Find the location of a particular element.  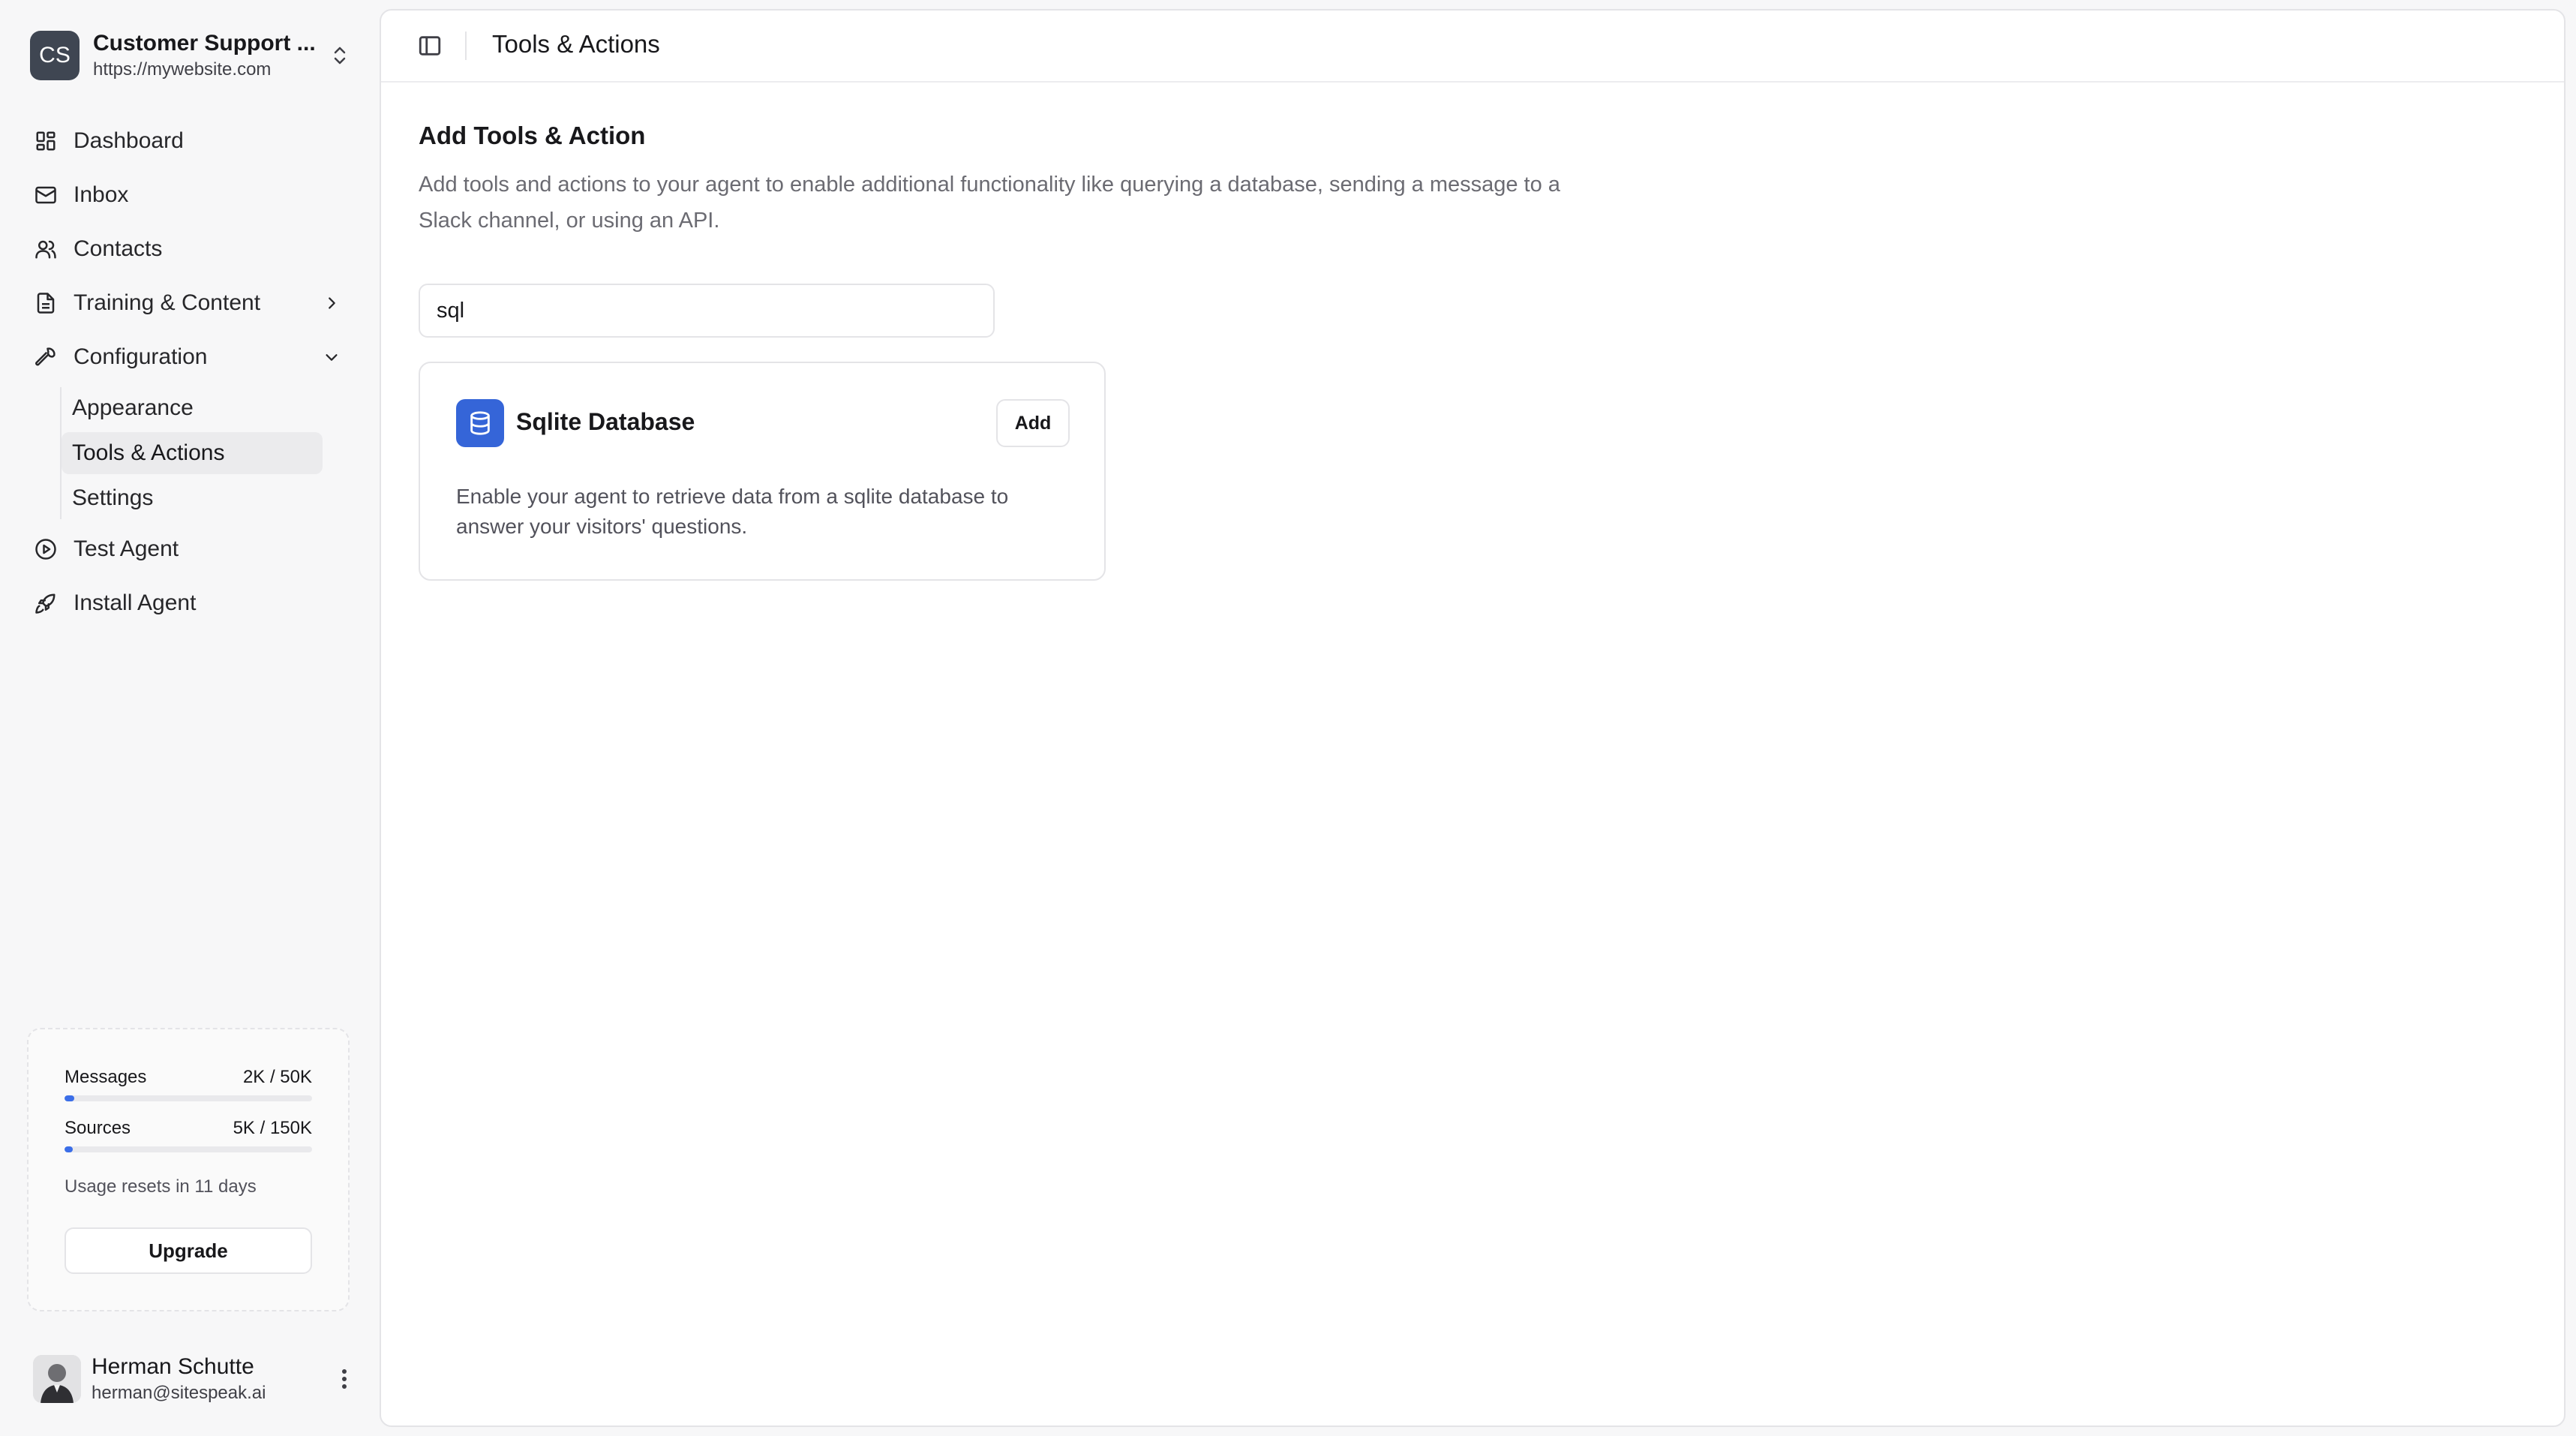

usage-reset-note: Usage resets in 11 days is located at coordinates (161, 1186).